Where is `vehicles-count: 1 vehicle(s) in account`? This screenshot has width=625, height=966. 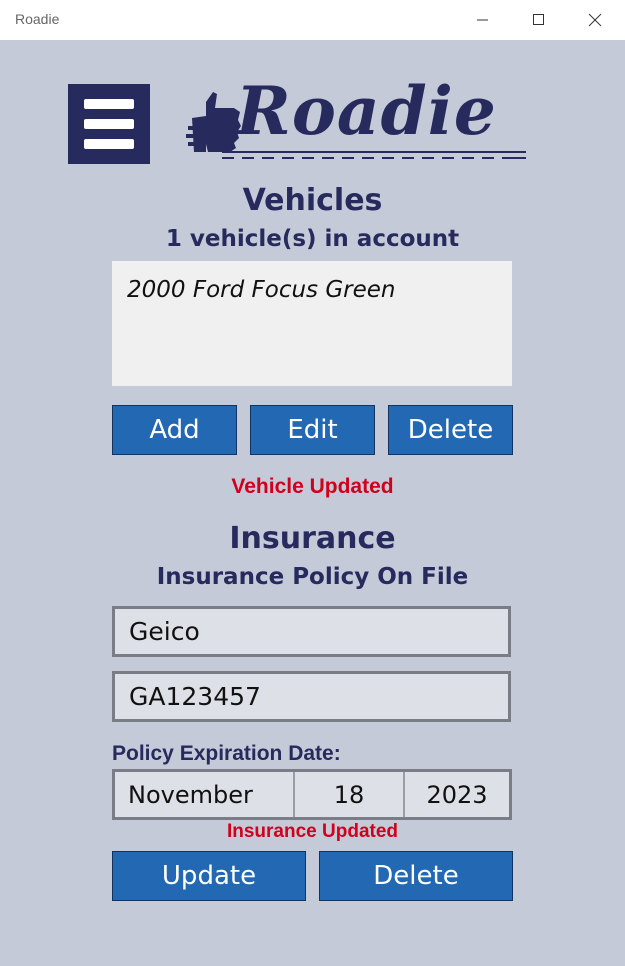 vehicles-count: 1 vehicle(s) in account is located at coordinates (312, 239).